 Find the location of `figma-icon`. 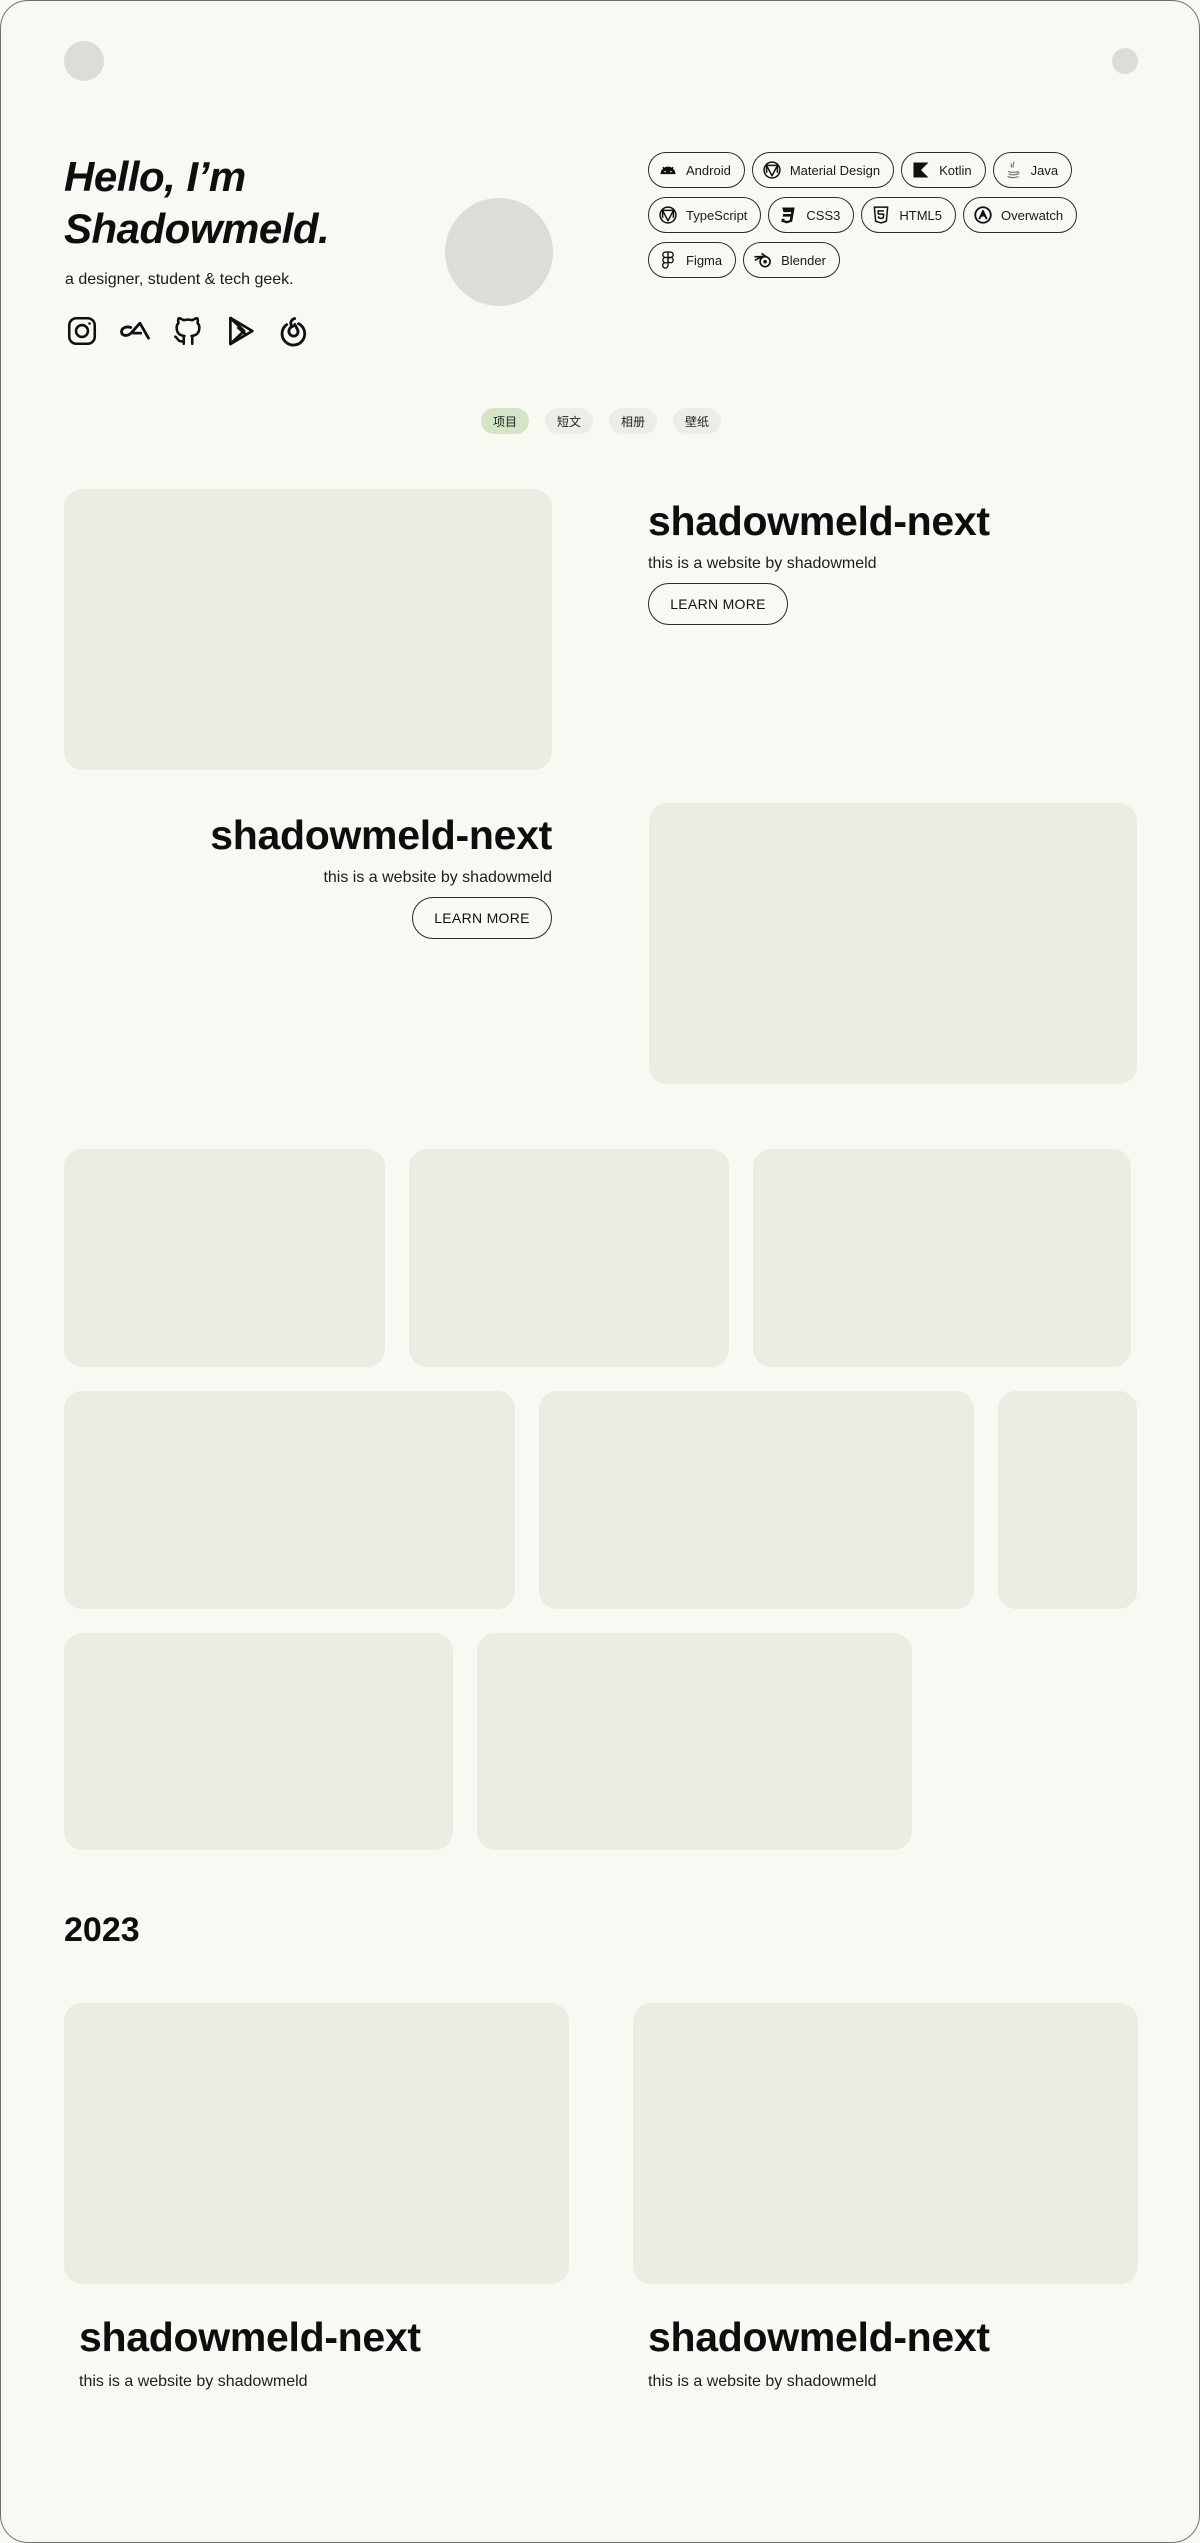

figma-icon is located at coordinates (668, 260).